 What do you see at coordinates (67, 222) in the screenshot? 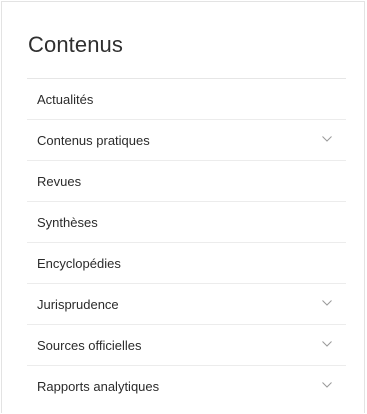
I see `menu-item-label: Synthèses` at bounding box center [67, 222].